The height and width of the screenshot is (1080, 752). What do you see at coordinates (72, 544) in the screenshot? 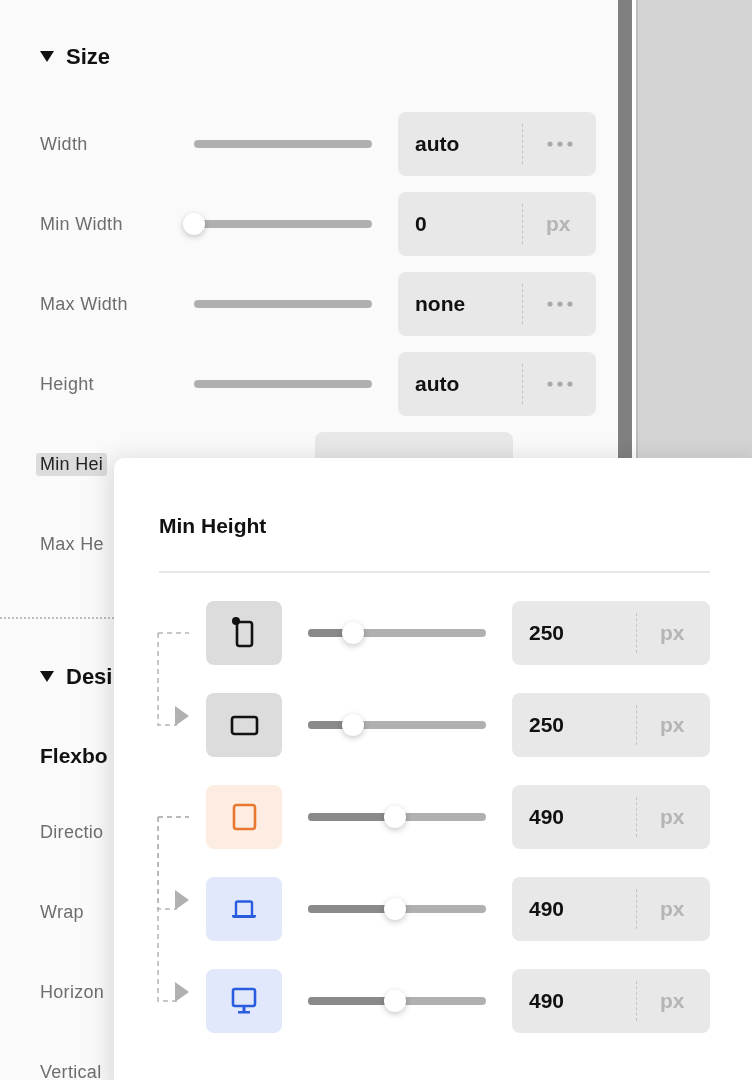
I see `property-label: Max He` at bounding box center [72, 544].